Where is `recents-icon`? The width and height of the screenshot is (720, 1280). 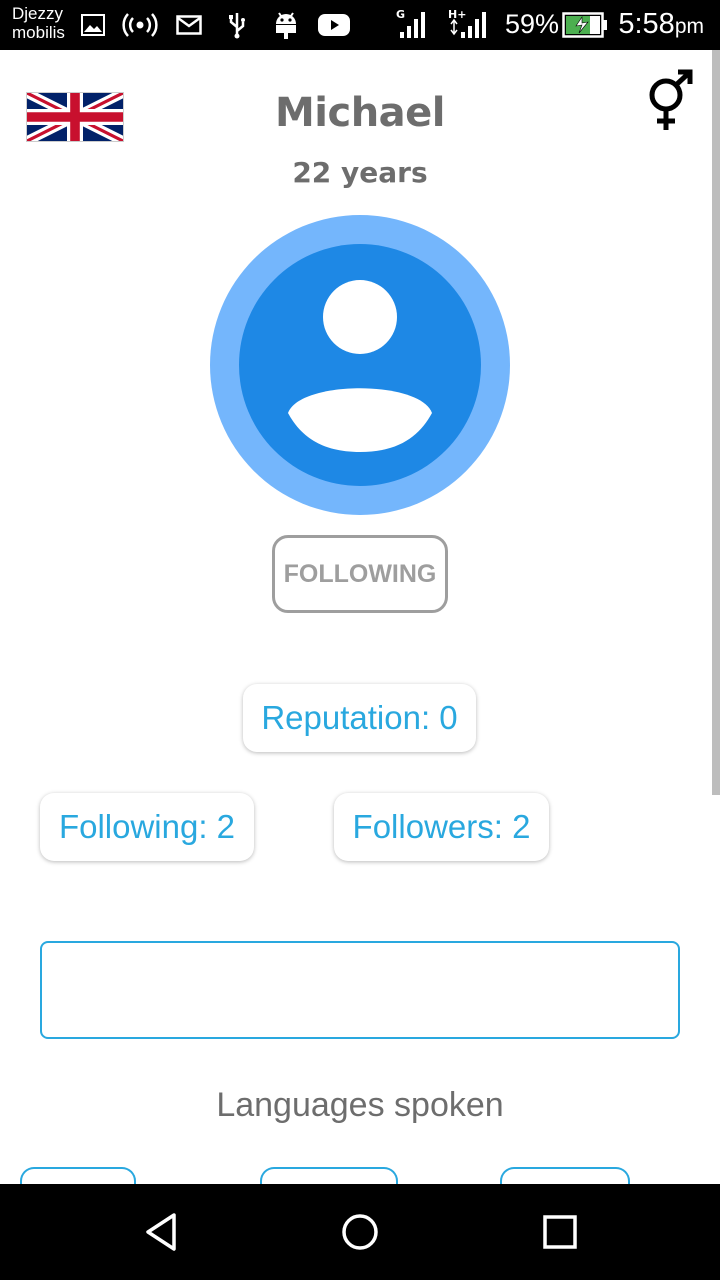
recents-icon is located at coordinates (560, 1232).